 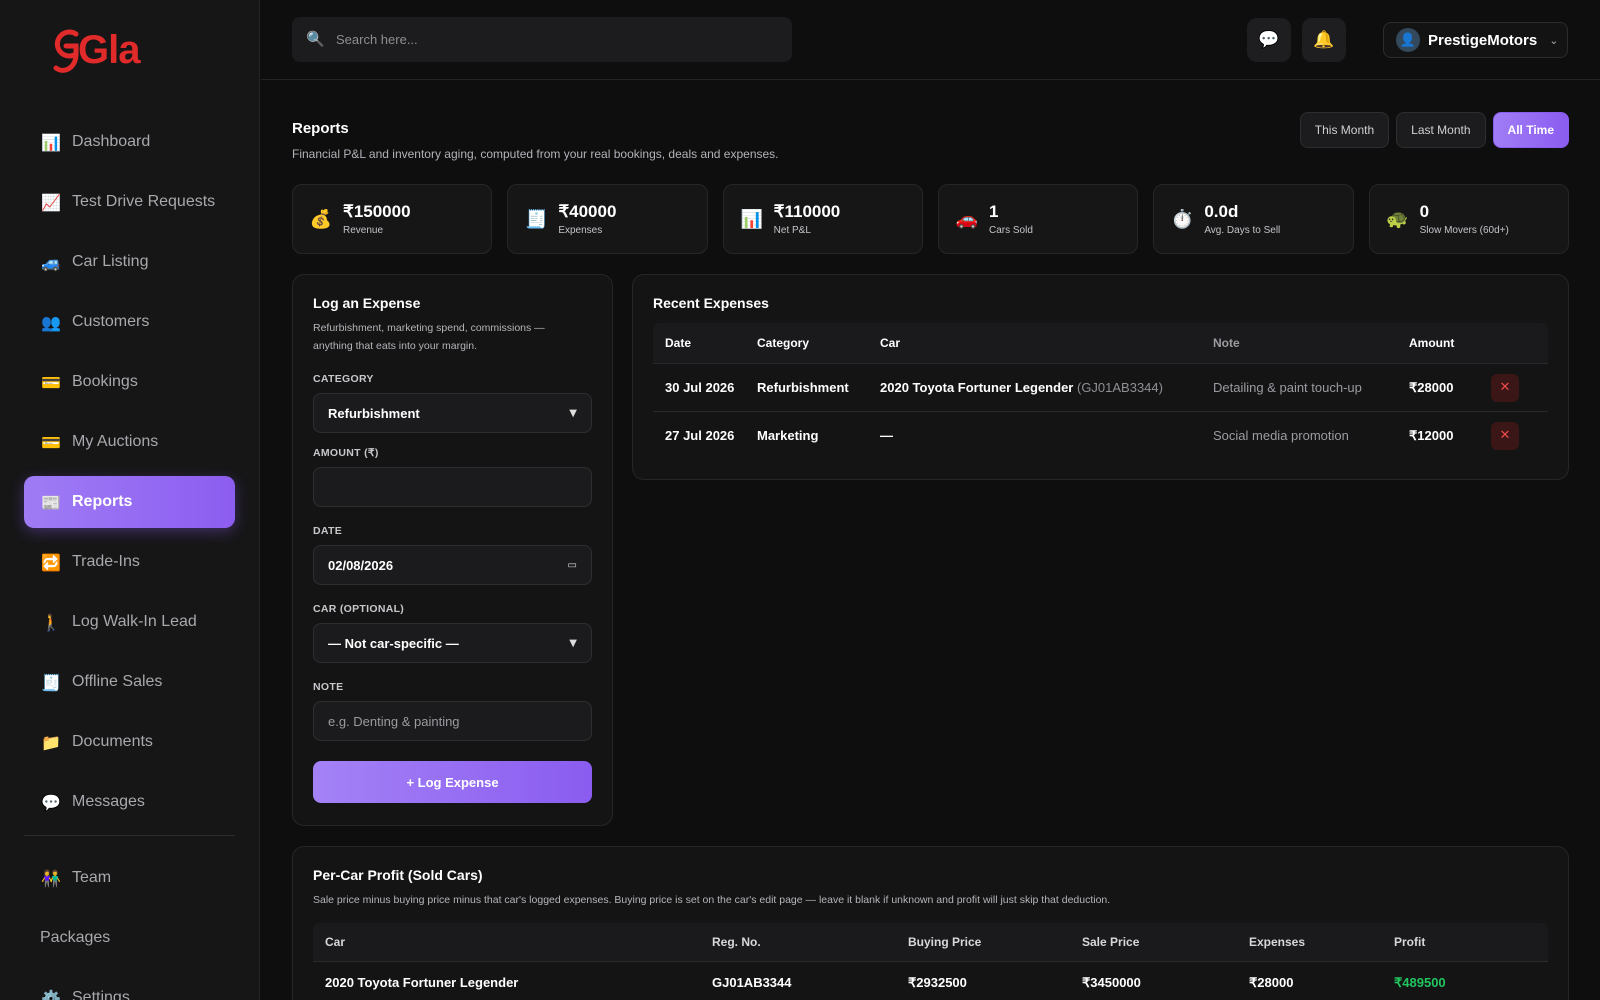 I want to click on sidebar-item-dashboard: 📊 Dashboard, so click(x=129, y=142).